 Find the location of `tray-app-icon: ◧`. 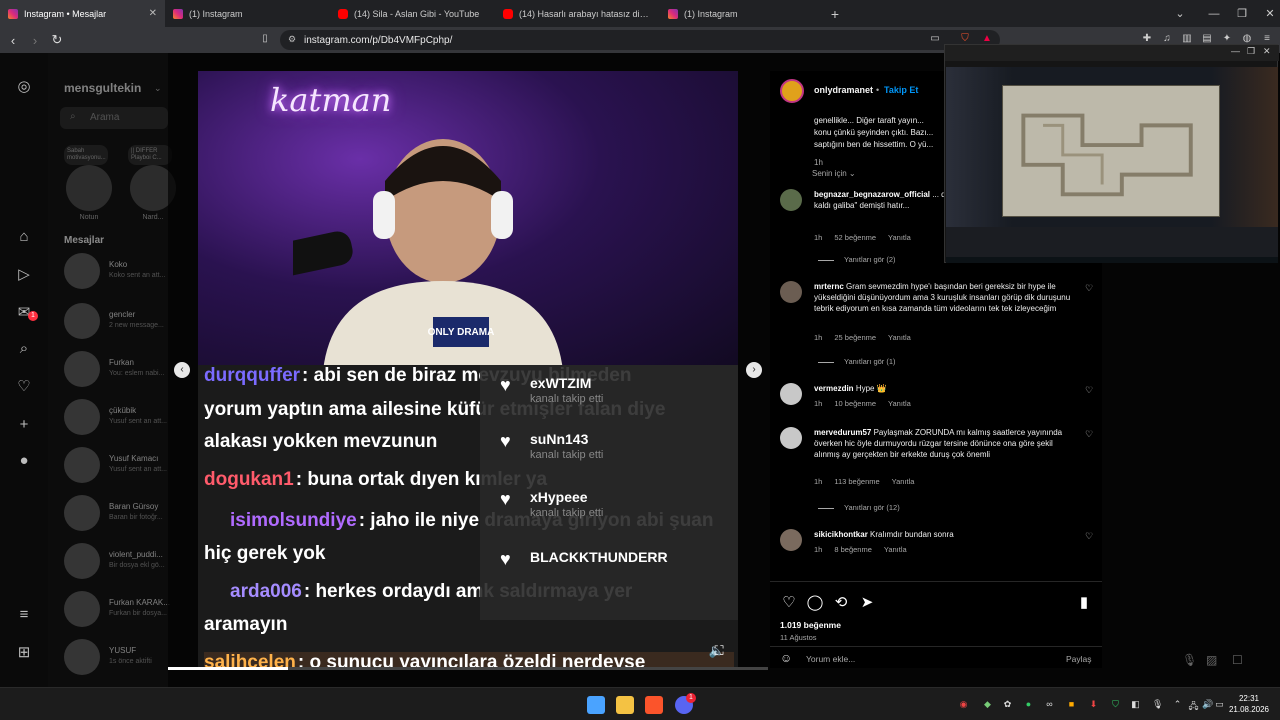

tray-app-icon: ◧ is located at coordinates (1135, 704).